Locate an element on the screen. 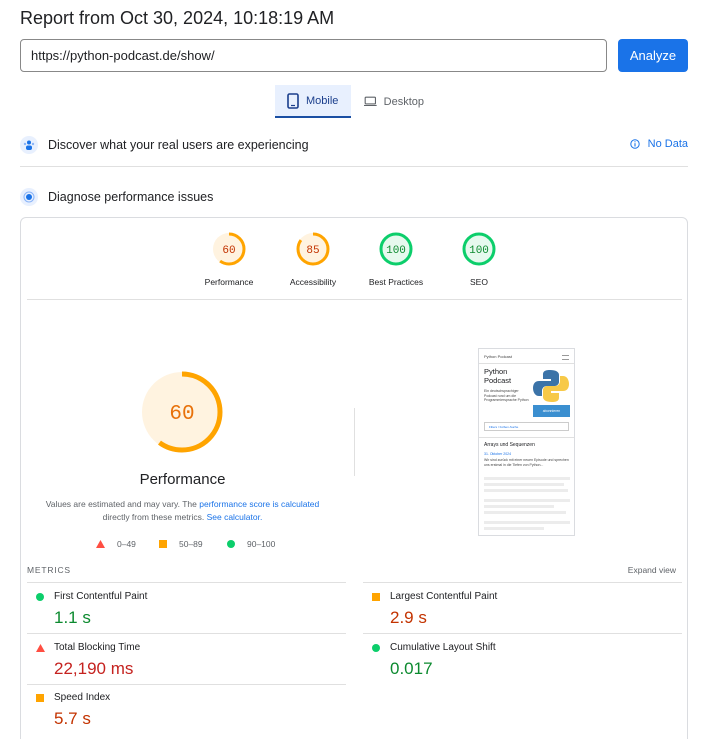  diagnose-heading: Diagnose performance issues is located at coordinates (131, 197).